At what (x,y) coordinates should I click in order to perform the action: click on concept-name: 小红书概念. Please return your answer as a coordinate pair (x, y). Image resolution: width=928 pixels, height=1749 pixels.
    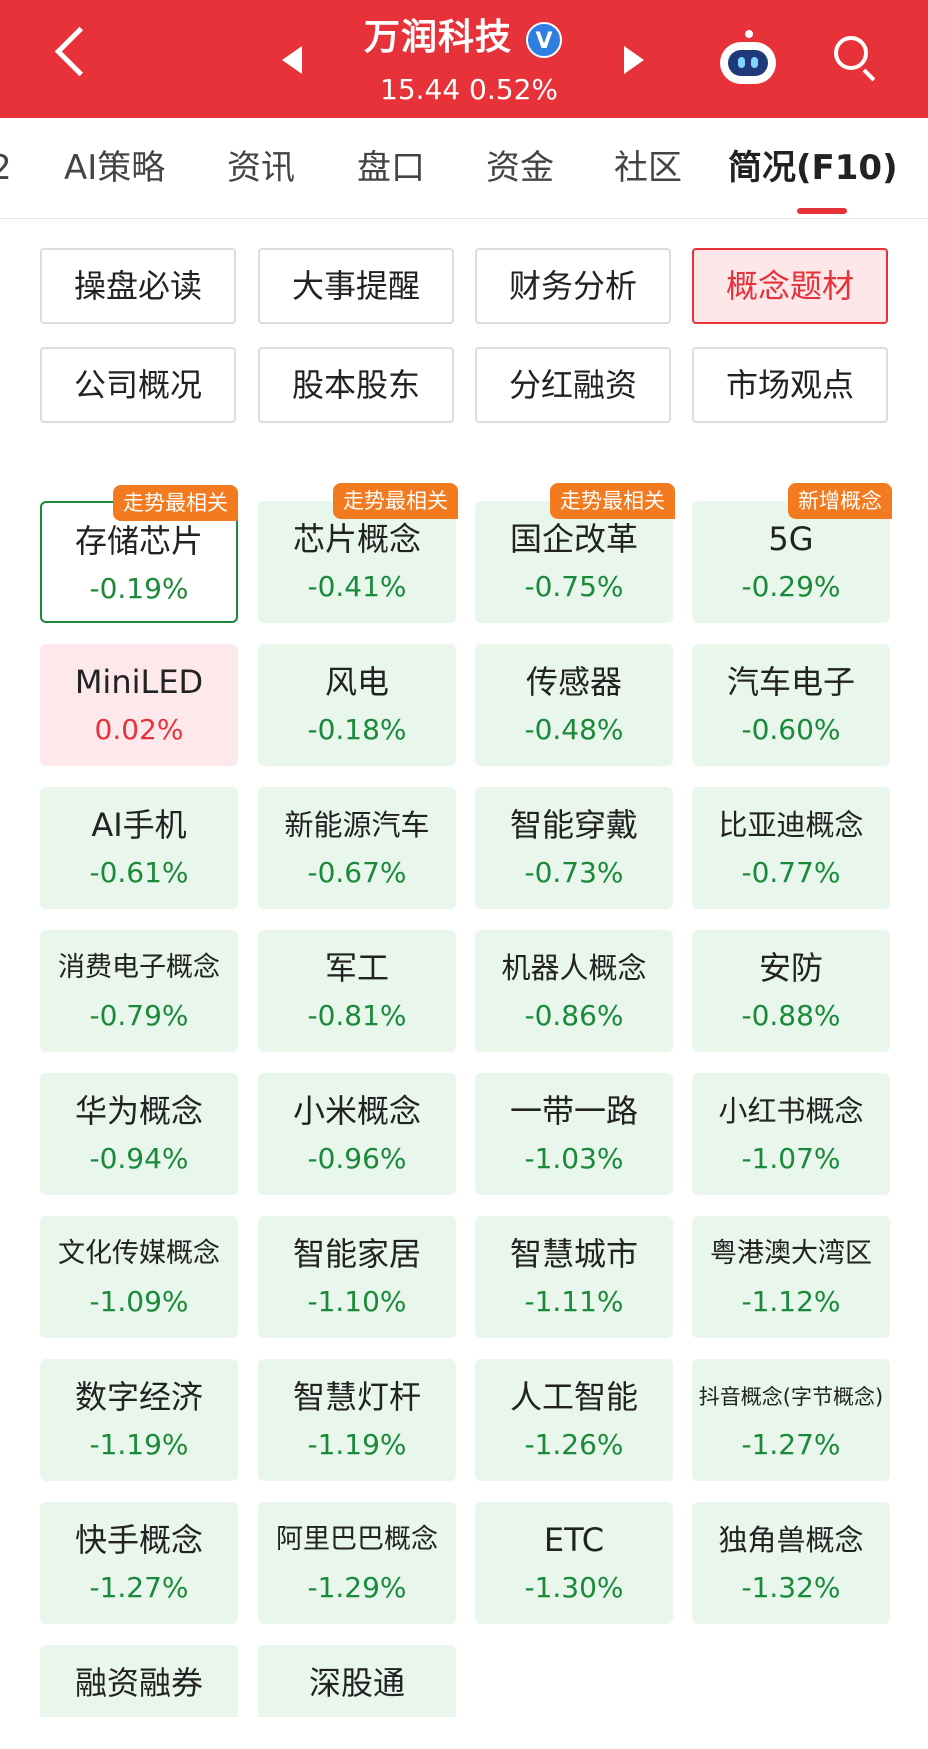
    Looking at the image, I should click on (791, 1111).